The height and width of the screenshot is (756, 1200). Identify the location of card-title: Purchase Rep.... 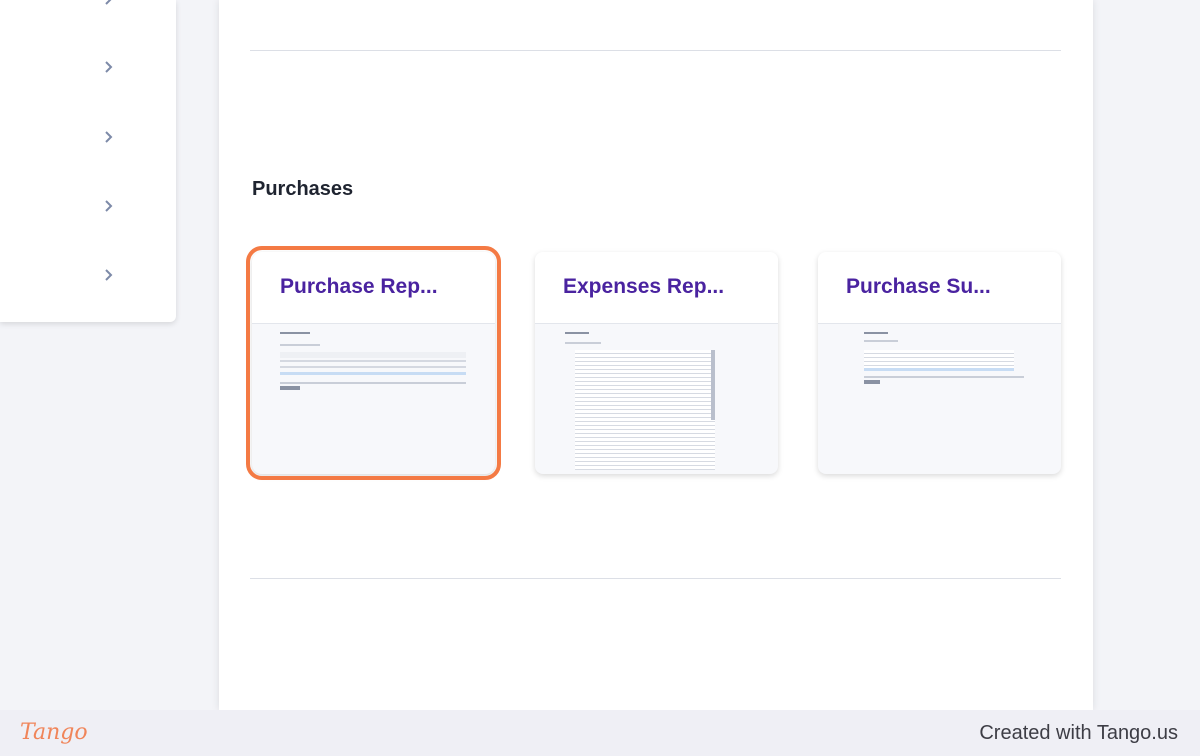
(359, 286).